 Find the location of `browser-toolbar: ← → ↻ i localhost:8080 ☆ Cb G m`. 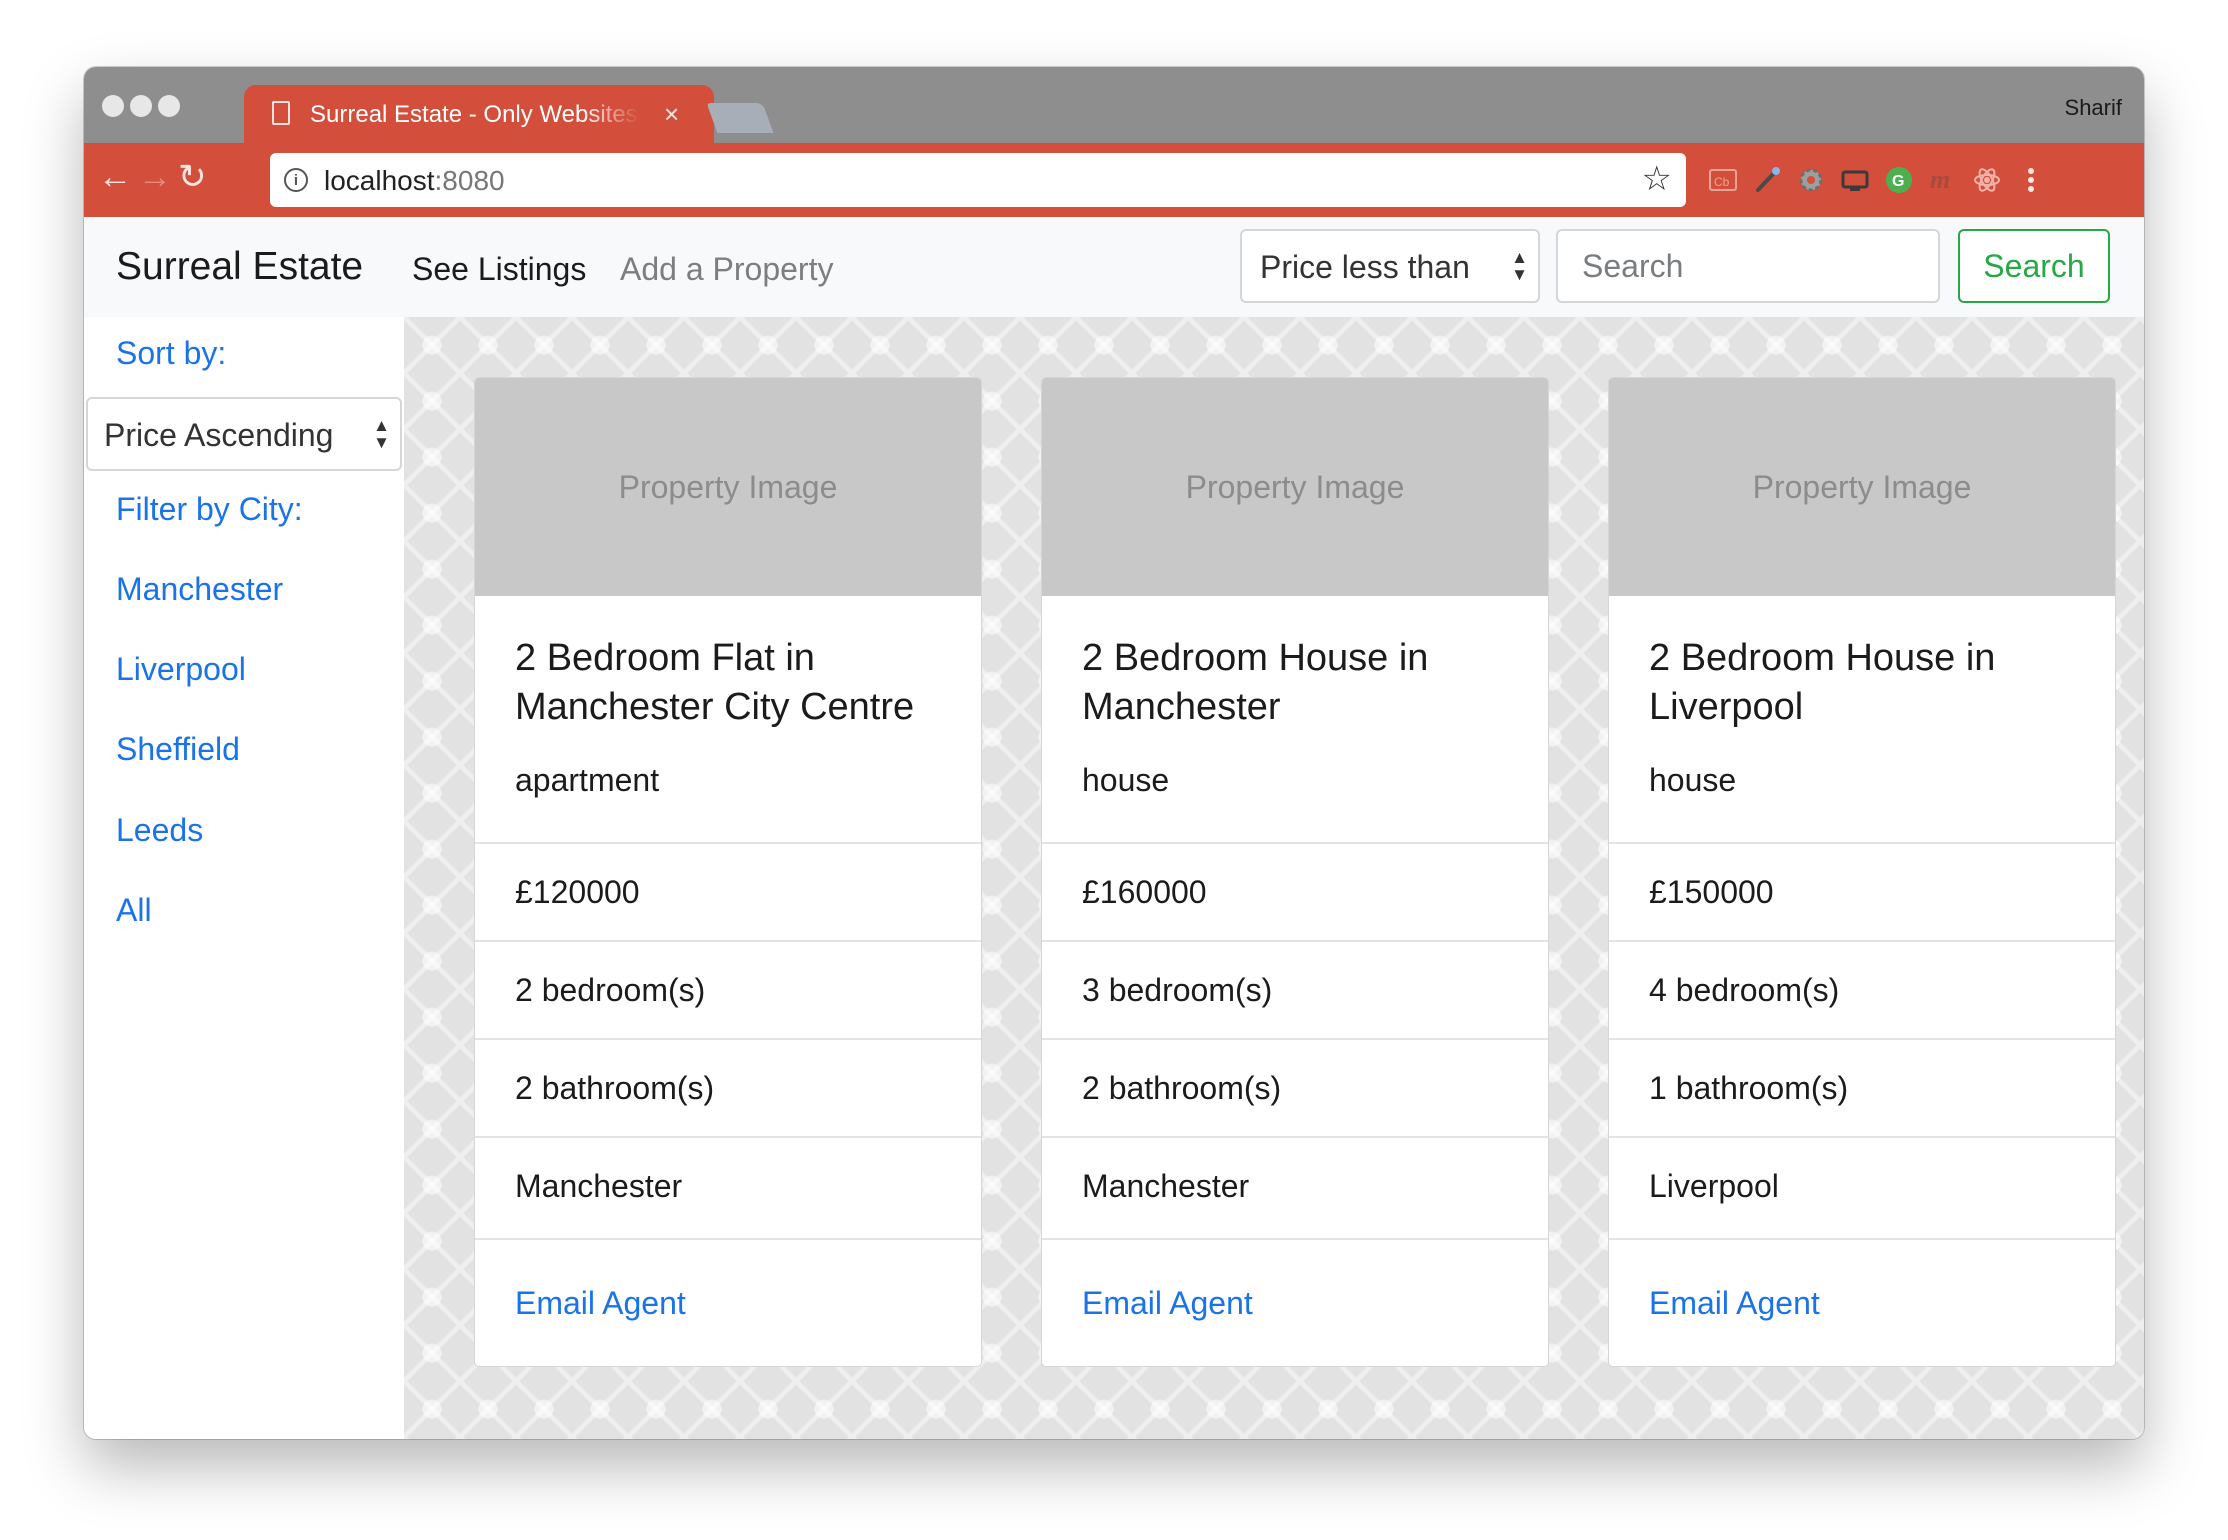

browser-toolbar: ← → ↻ i localhost:8080 ☆ Cb G m is located at coordinates (1114, 180).